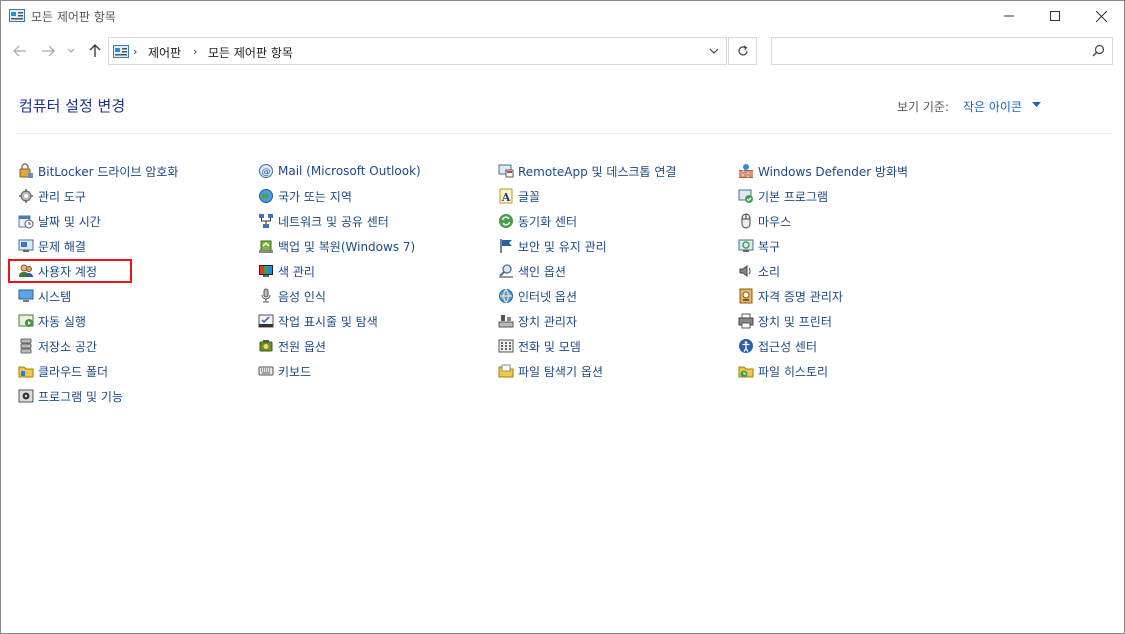  What do you see at coordinates (787, 346) in the screenshot?
I see `control-panel-item-label: 접근성 센터` at bounding box center [787, 346].